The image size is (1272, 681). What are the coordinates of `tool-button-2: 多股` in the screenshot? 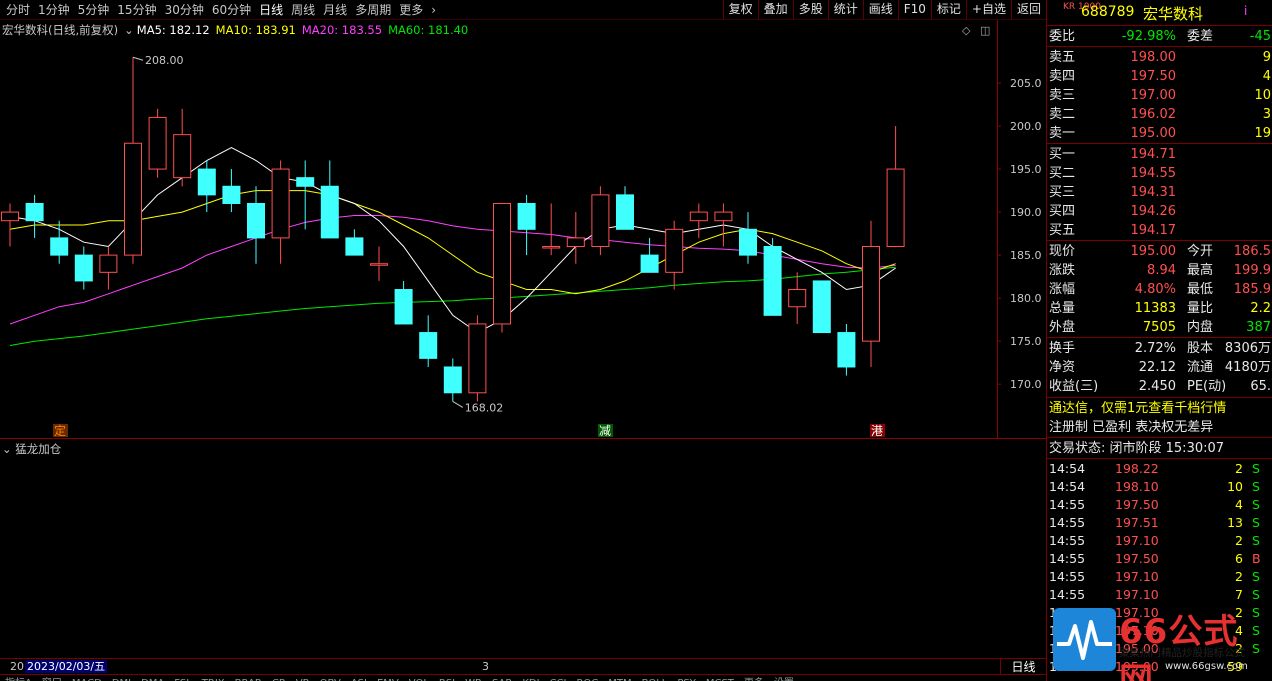 It's located at (810, 10).